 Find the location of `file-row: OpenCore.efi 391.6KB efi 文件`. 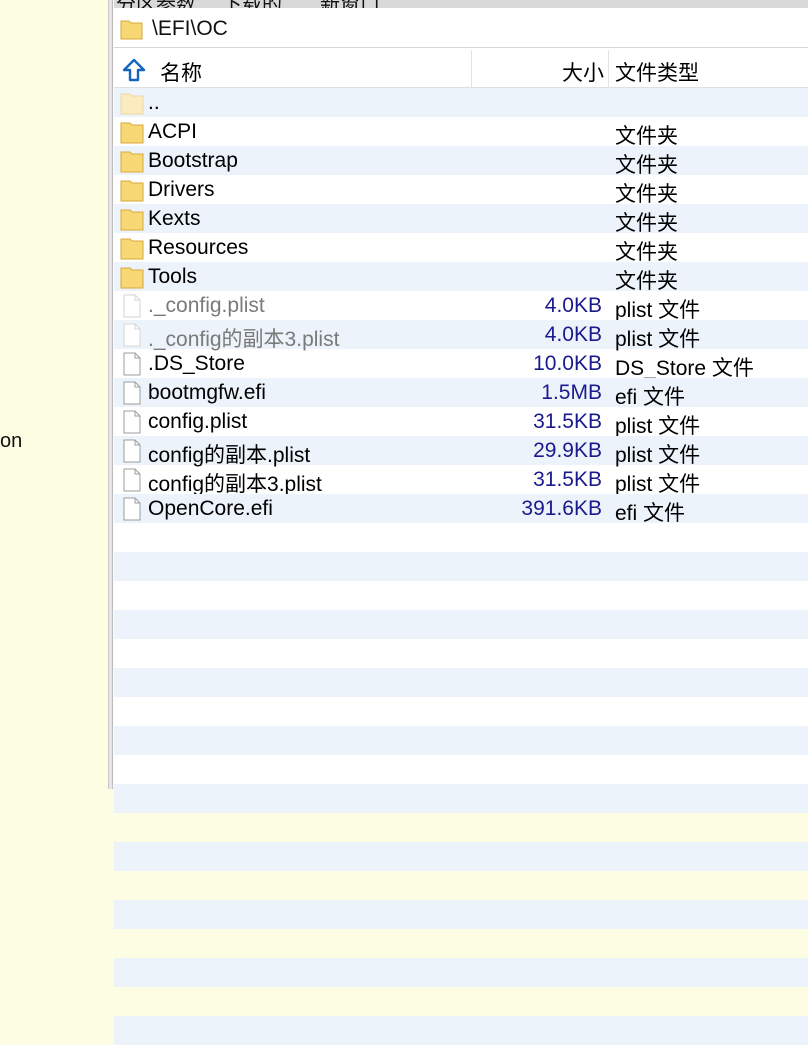

file-row: OpenCore.efi 391.6KB efi 文件 is located at coordinates (461, 509).